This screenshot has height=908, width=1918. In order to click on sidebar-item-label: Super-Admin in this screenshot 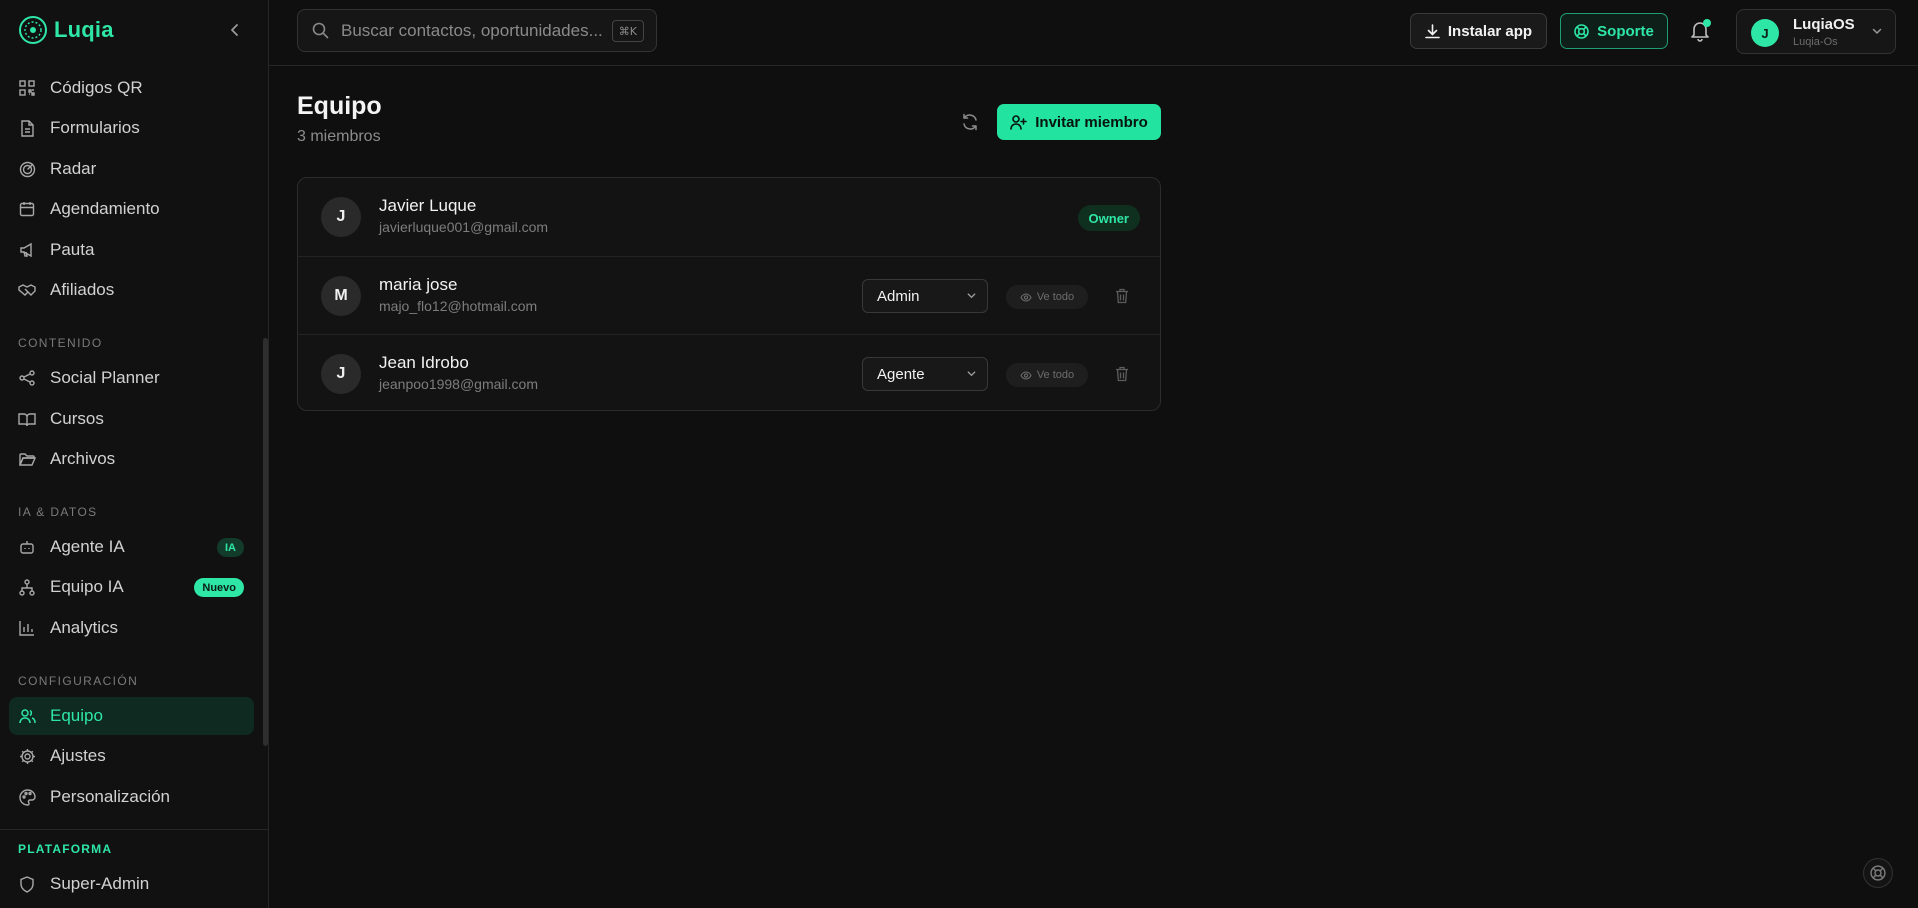, I will do `click(100, 883)`.